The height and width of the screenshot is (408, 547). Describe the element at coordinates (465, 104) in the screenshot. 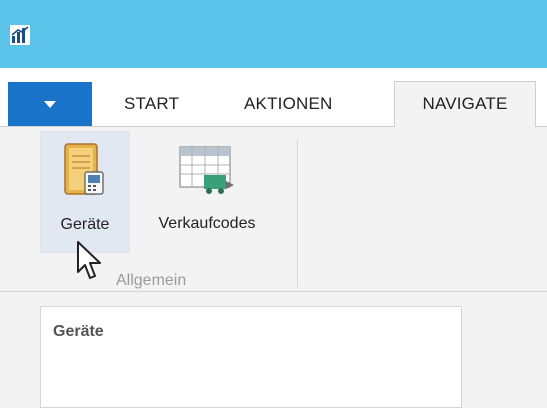

I see `tab-navigate: NAVIGATE` at that location.